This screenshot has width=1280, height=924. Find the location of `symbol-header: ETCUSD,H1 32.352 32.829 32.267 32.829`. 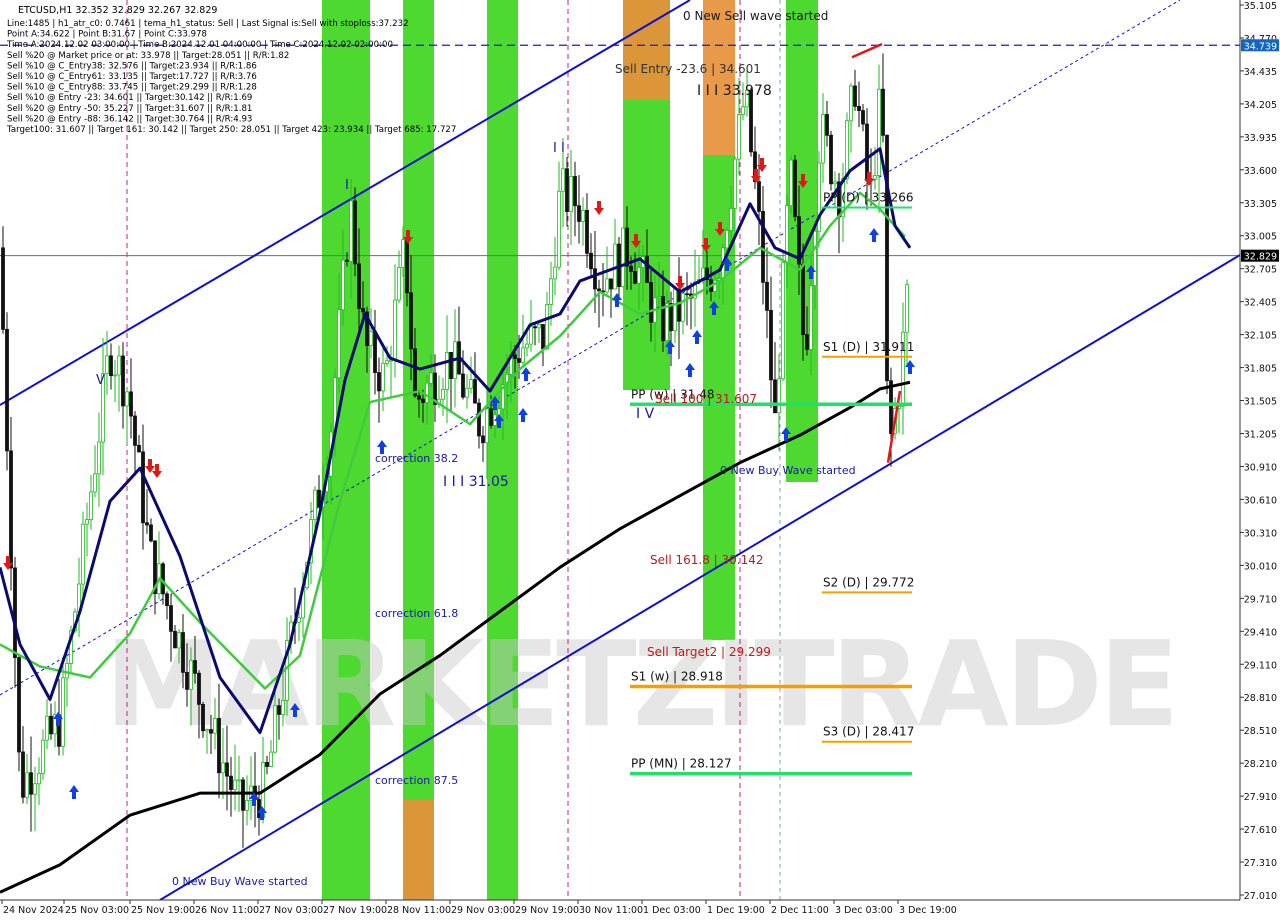

symbol-header: ETCUSD,H1 32.352 32.829 32.267 32.829 is located at coordinates (117, 10).